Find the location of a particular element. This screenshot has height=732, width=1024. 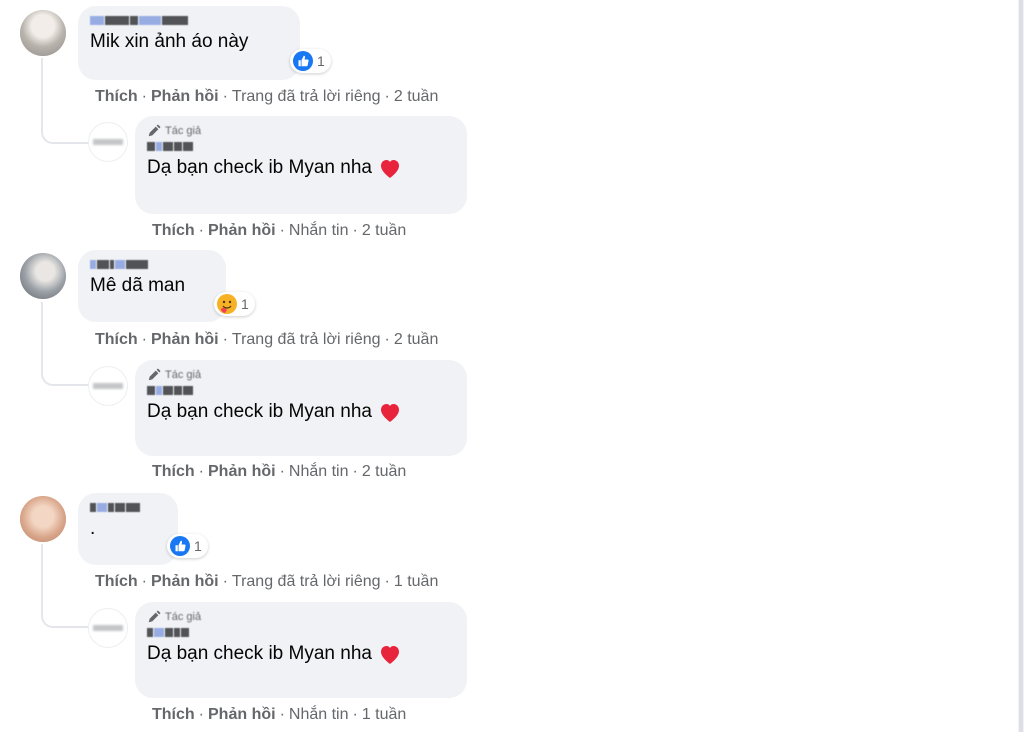

comment-bubble: Mik xin ảnh áo này is located at coordinates (189, 43).